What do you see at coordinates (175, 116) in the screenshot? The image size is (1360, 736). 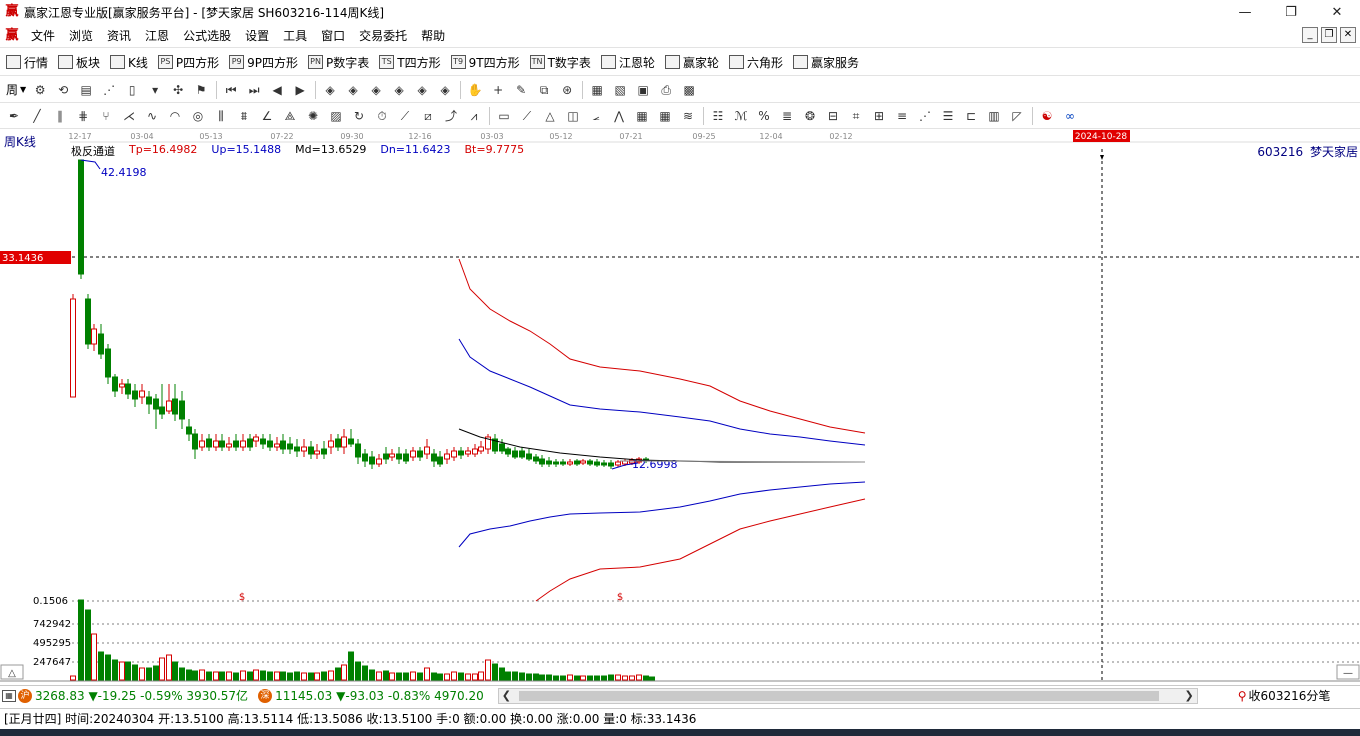 I see `arc-icon: ◠` at bounding box center [175, 116].